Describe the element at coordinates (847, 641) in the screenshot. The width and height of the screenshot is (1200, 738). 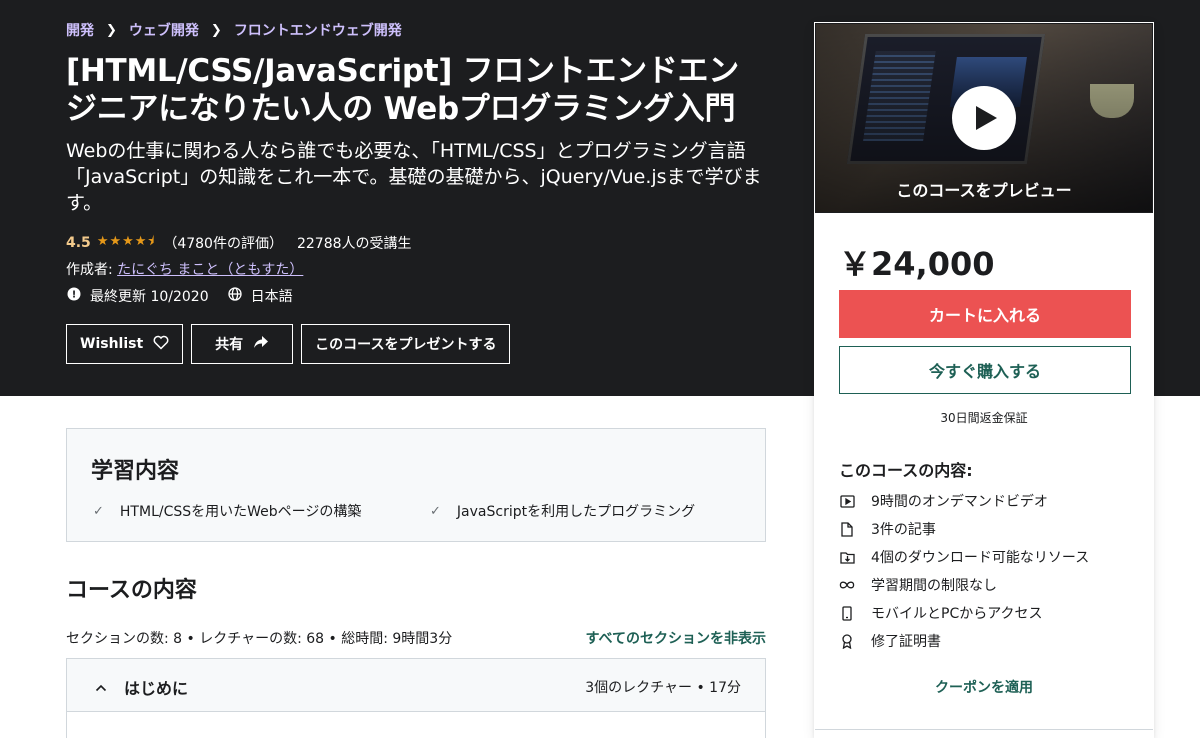
I see `certificate-icon` at that location.